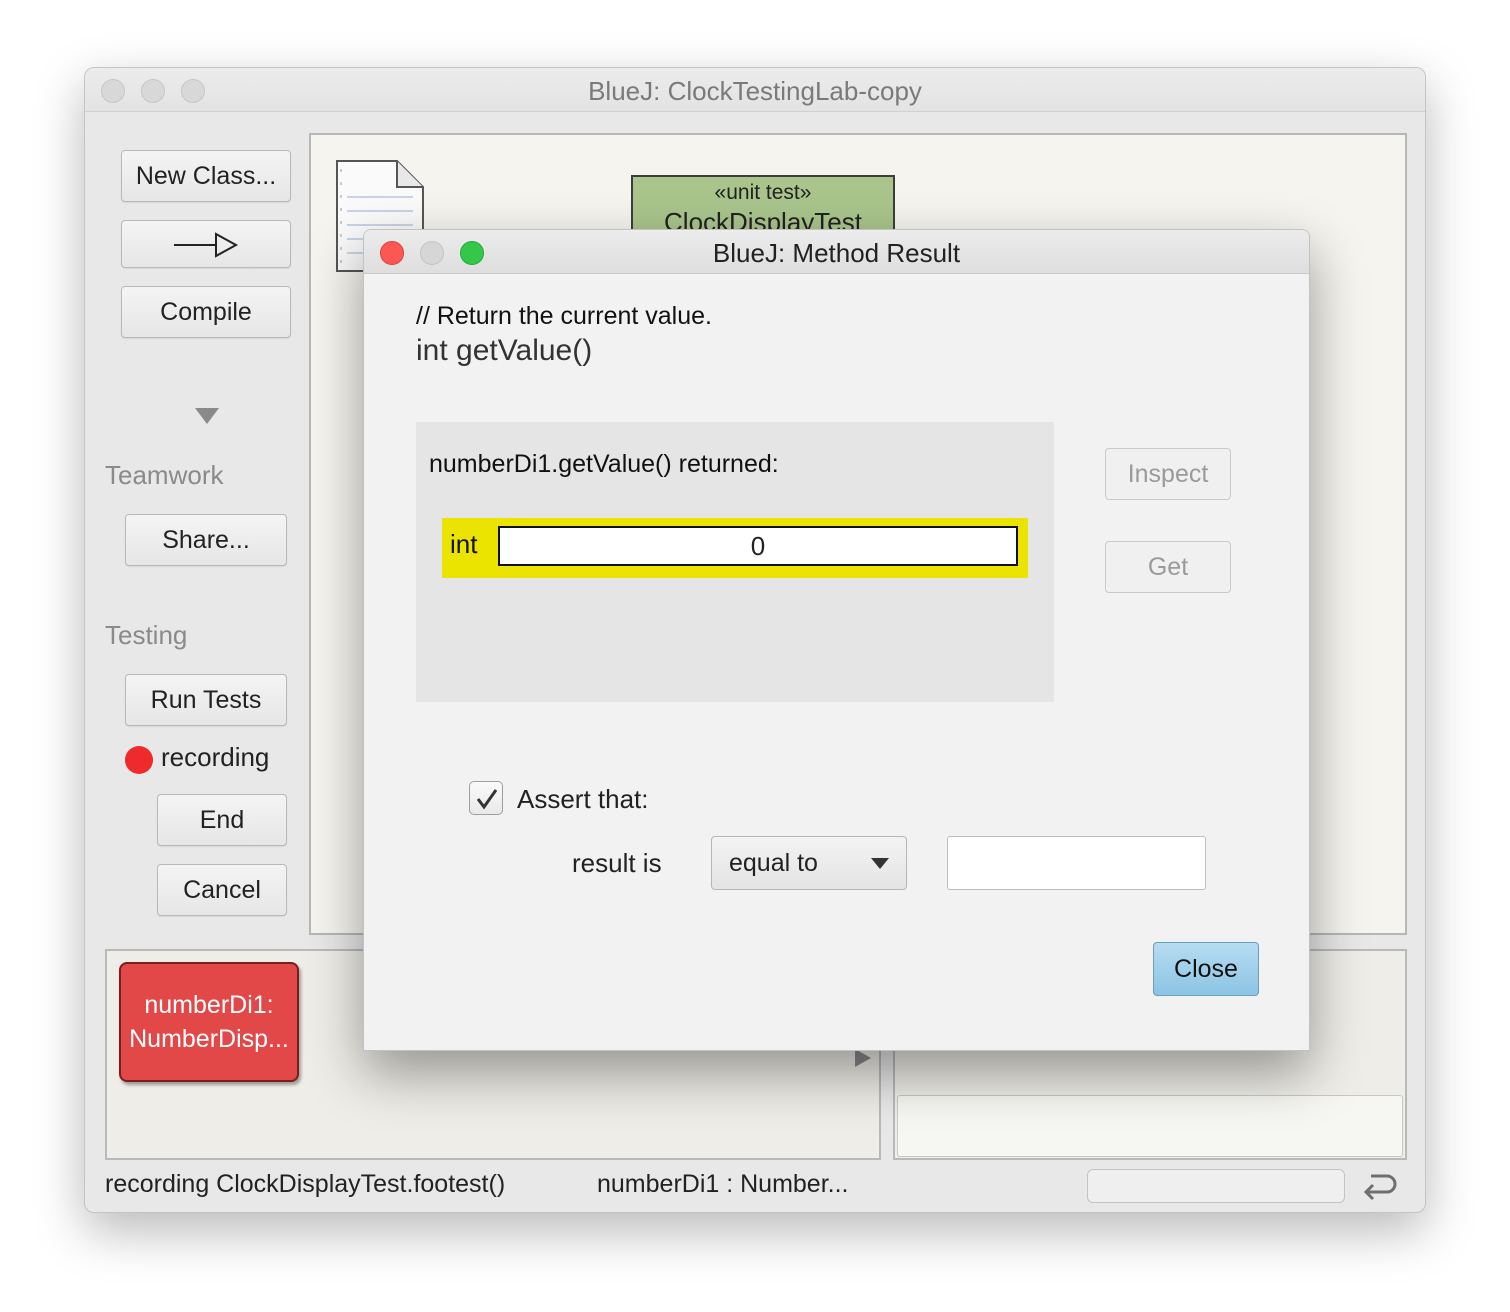  I want to click on unit-test-stereotype: «unit test», so click(763, 192).